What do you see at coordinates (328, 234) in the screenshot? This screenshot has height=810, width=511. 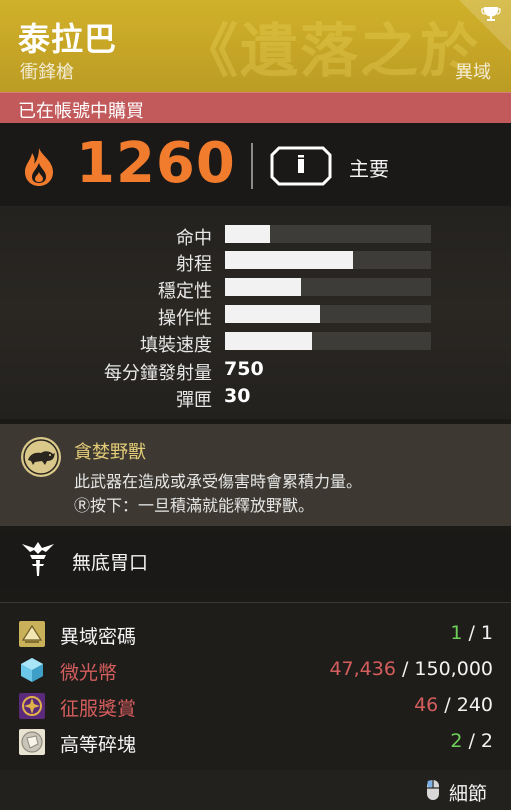 I see `stat-bar-impact` at bounding box center [328, 234].